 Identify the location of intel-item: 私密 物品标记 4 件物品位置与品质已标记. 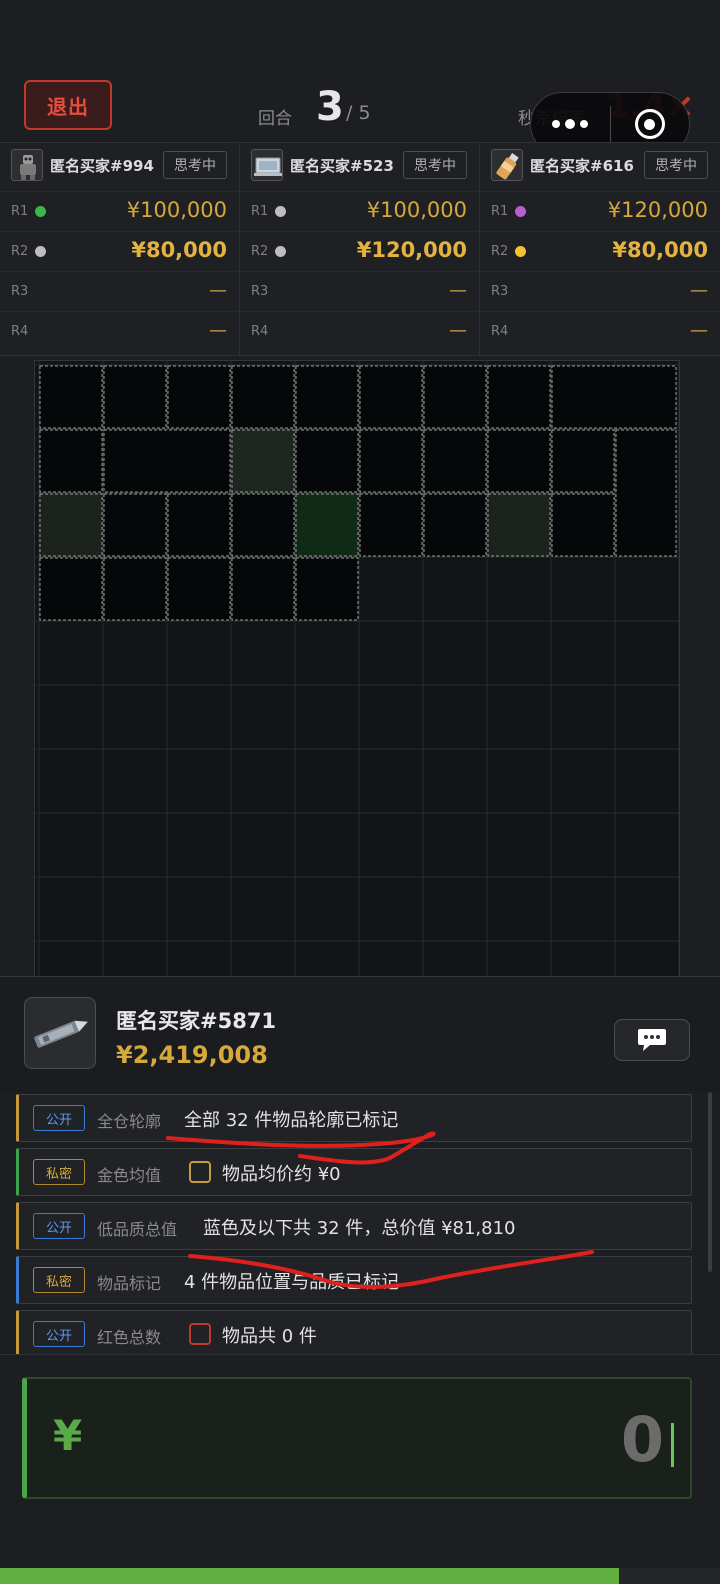
(354, 1280).